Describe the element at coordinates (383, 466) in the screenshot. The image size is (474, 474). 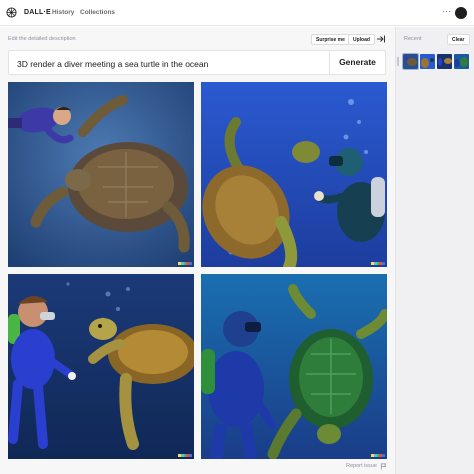
I see `flag-icon` at that location.